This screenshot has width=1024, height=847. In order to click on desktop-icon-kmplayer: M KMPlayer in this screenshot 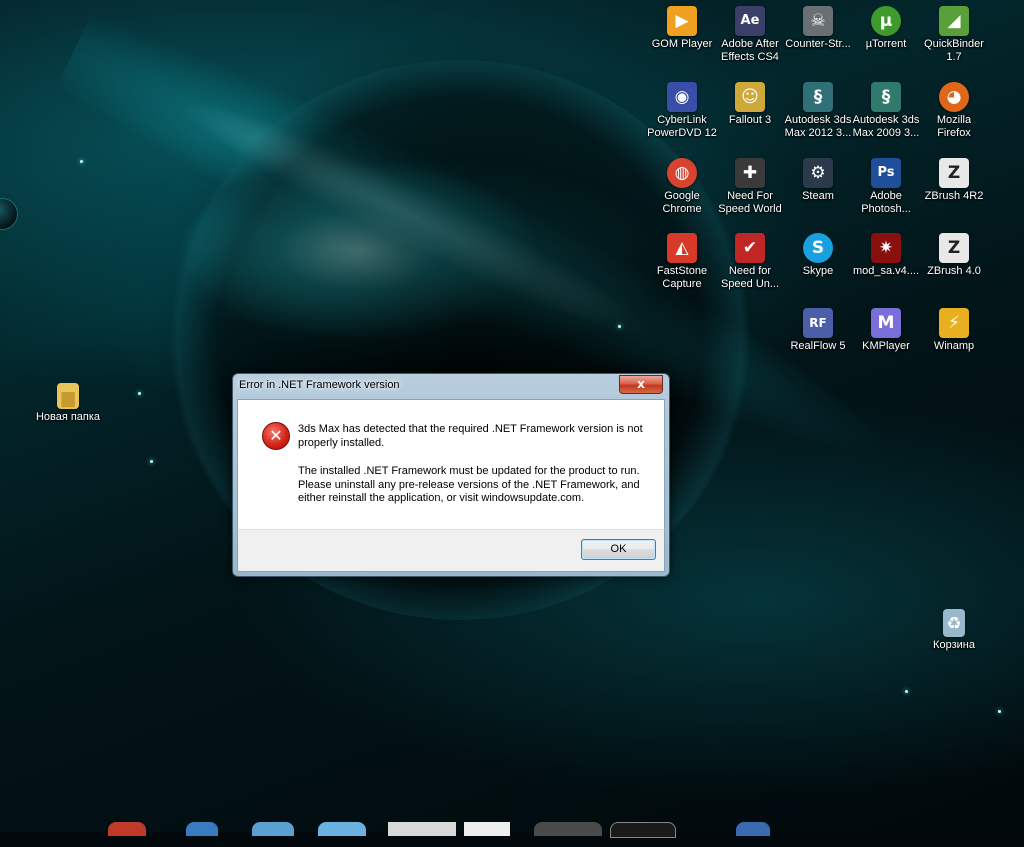, I will do `click(886, 330)`.